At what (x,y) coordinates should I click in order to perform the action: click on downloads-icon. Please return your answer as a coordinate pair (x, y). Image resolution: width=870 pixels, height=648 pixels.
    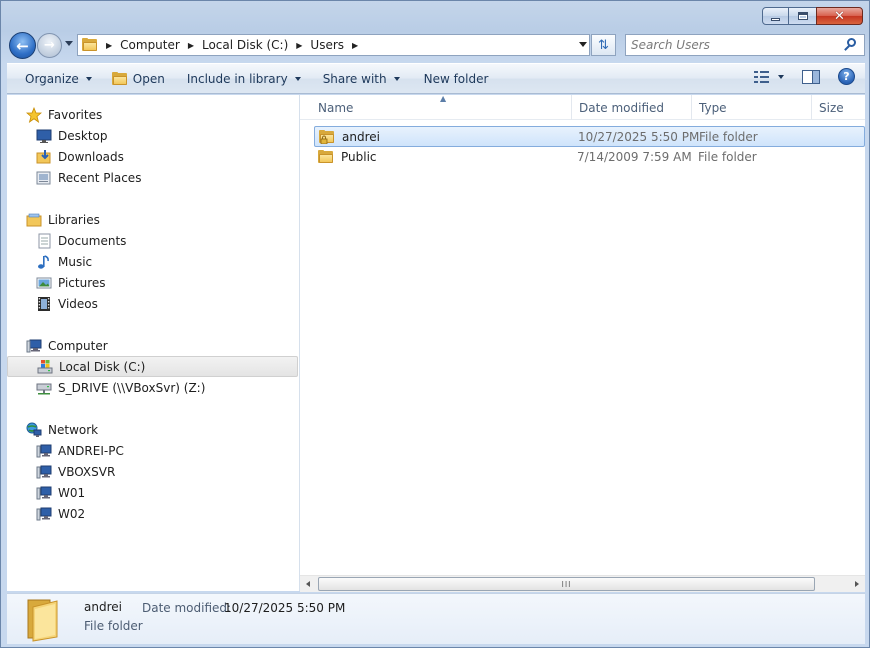
    Looking at the image, I should click on (44, 157).